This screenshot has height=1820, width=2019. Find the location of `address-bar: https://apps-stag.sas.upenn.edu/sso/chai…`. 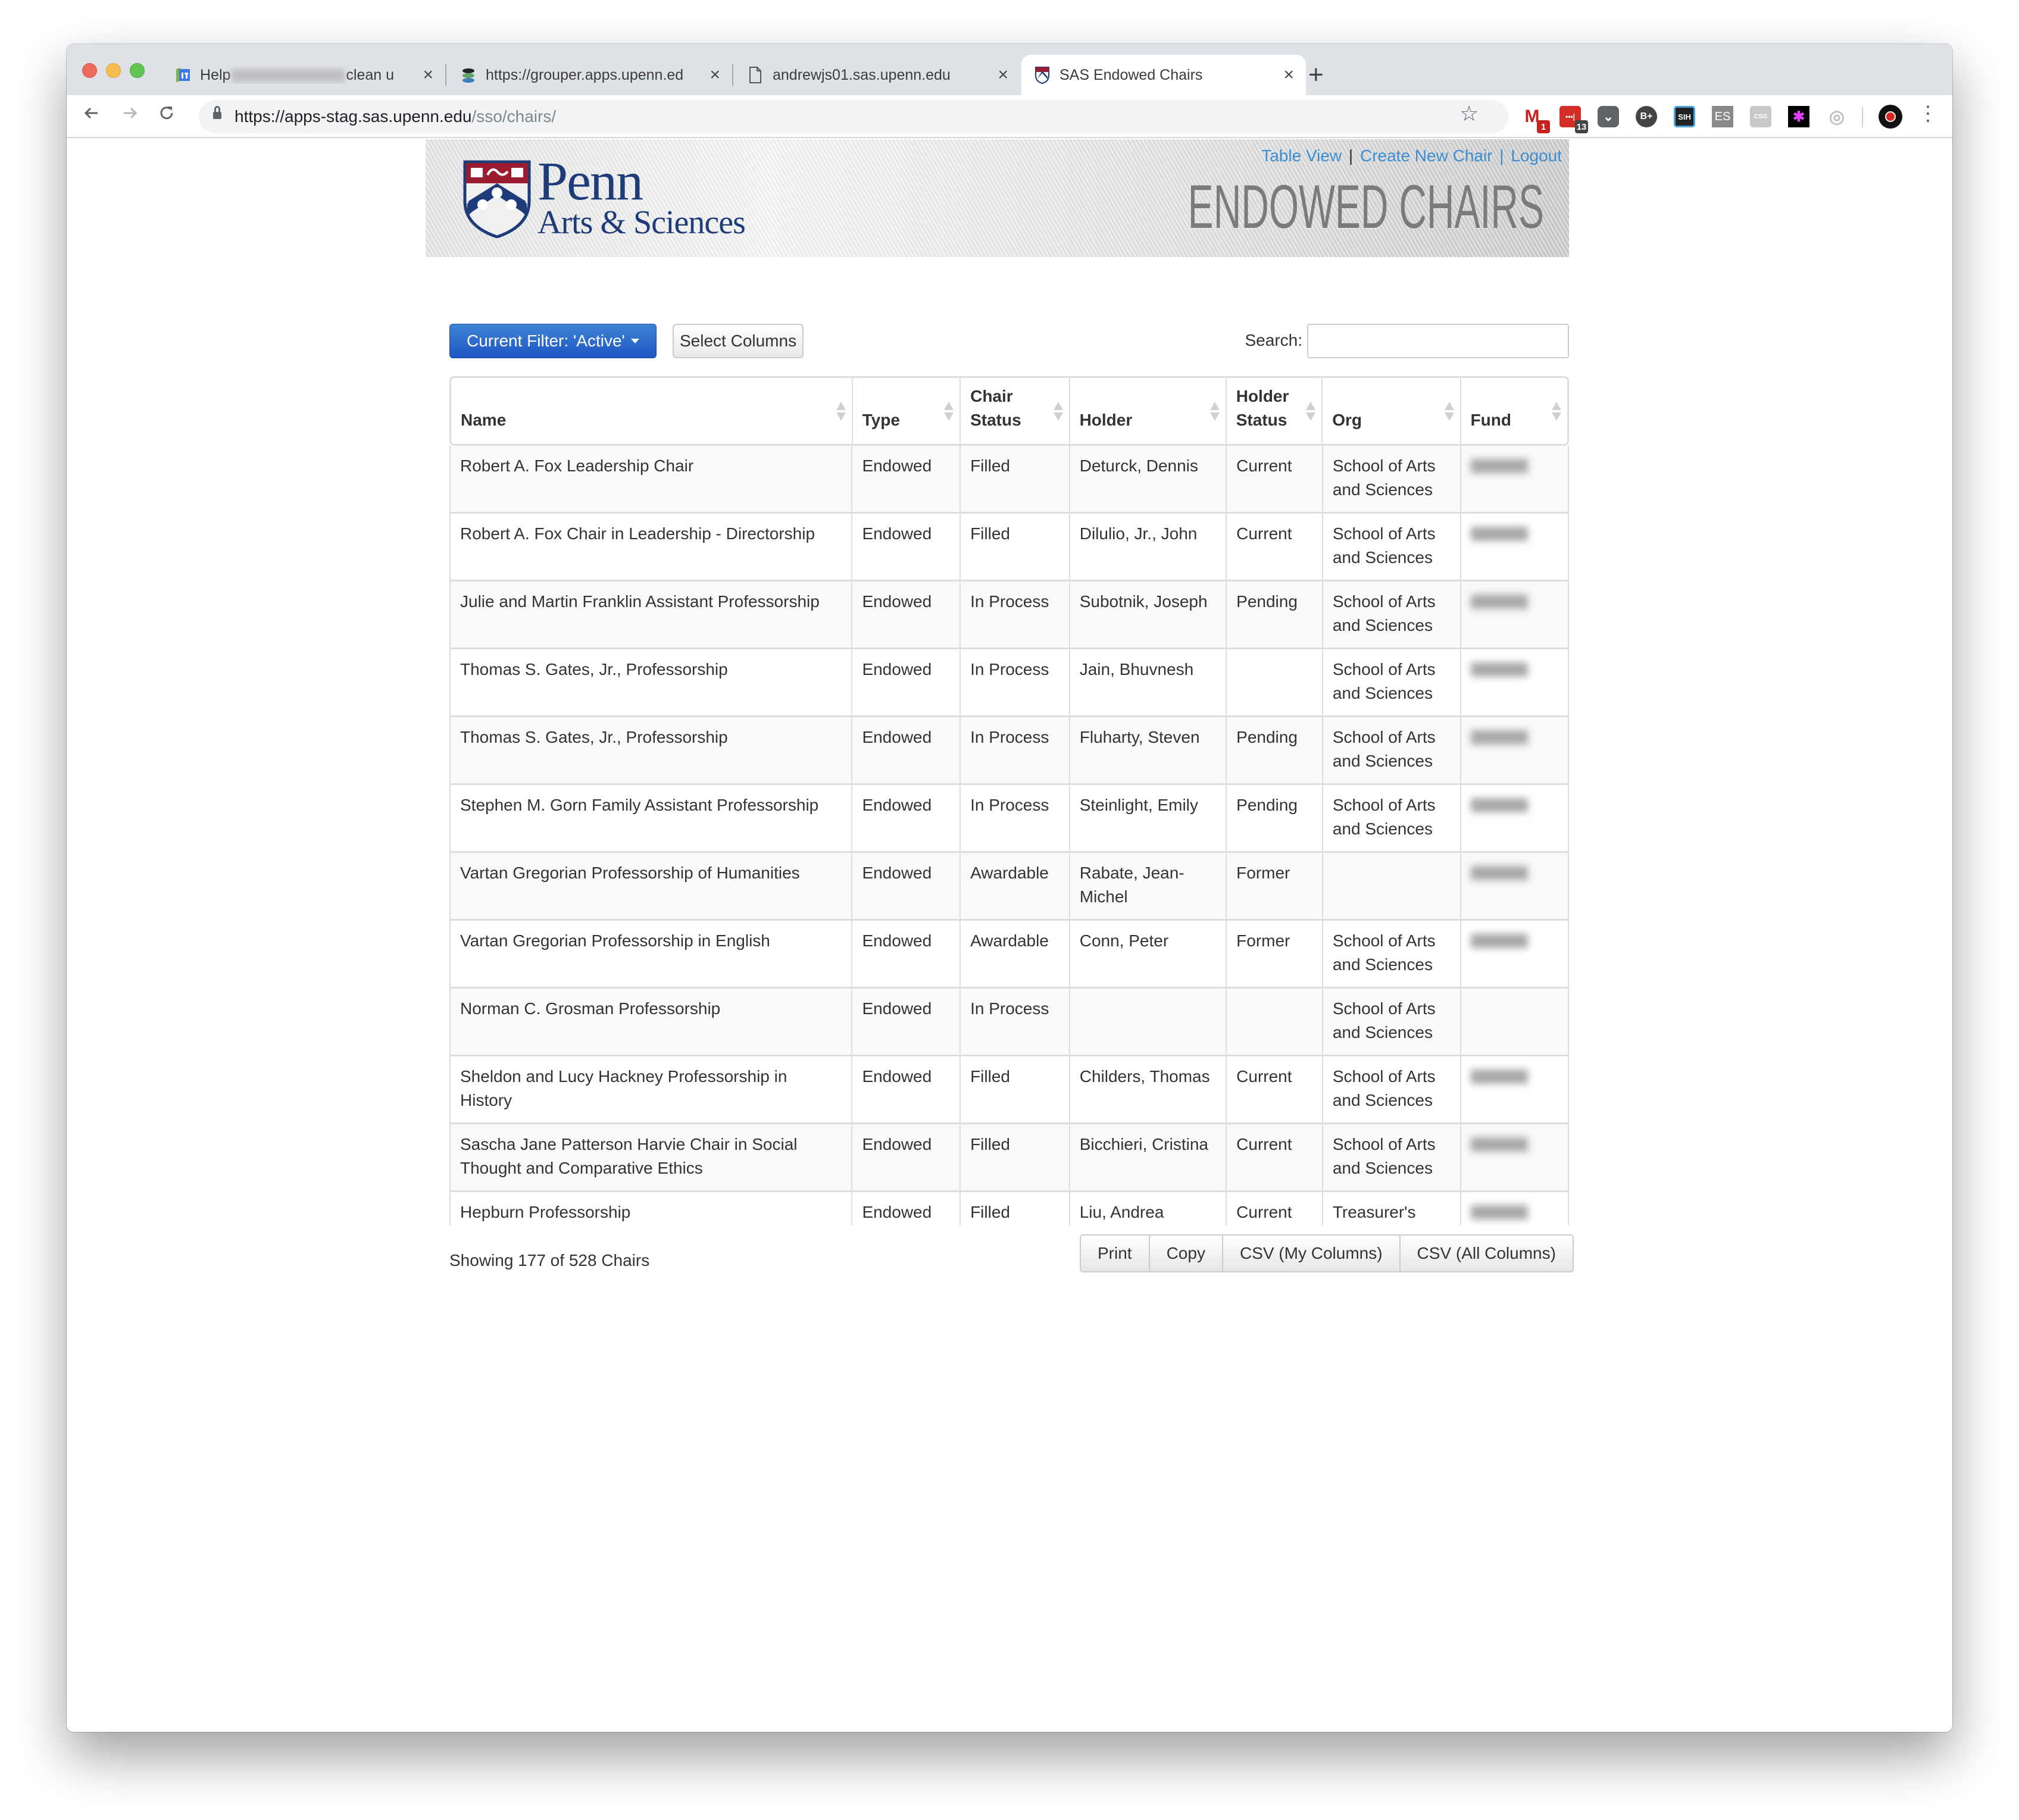

address-bar: https://apps-stag.sas.upenn.edu/sso/chai… is located at coordinates (853, 116).